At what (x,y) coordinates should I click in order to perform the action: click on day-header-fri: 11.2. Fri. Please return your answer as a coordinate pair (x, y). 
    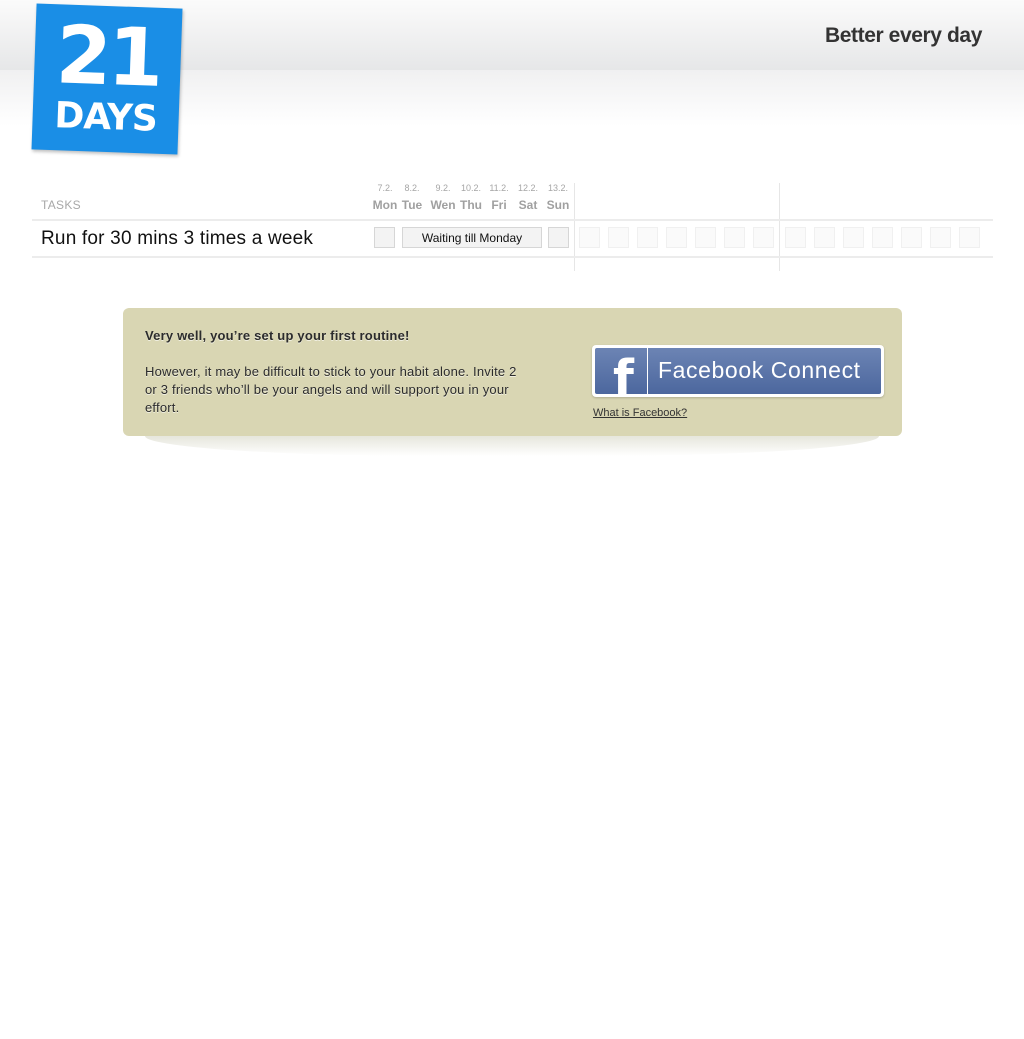
    Looking at the image, I should click on (499, 197).